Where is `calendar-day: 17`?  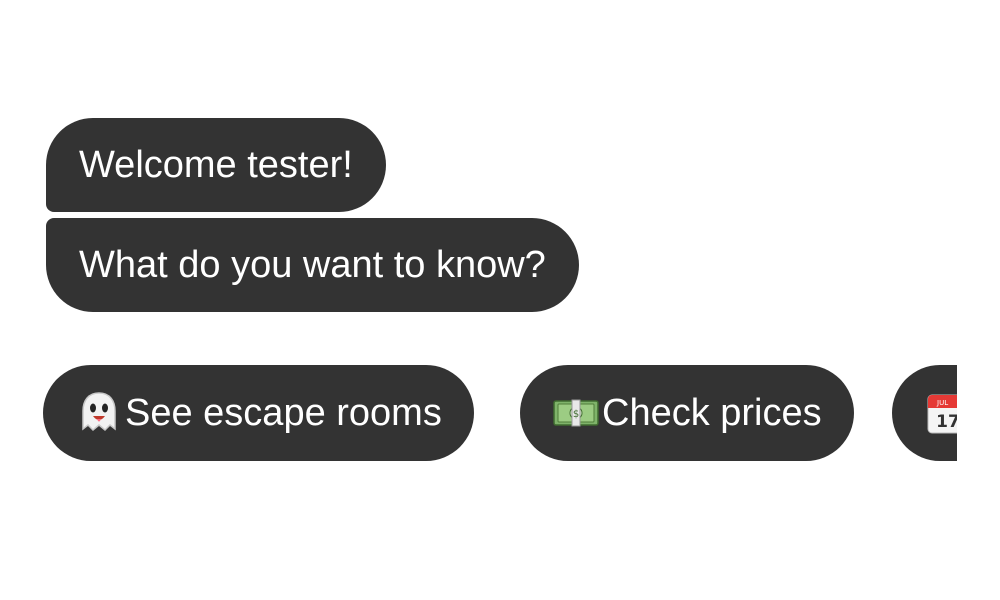
calendar-day: 17 is located at coordinates (946, 422).